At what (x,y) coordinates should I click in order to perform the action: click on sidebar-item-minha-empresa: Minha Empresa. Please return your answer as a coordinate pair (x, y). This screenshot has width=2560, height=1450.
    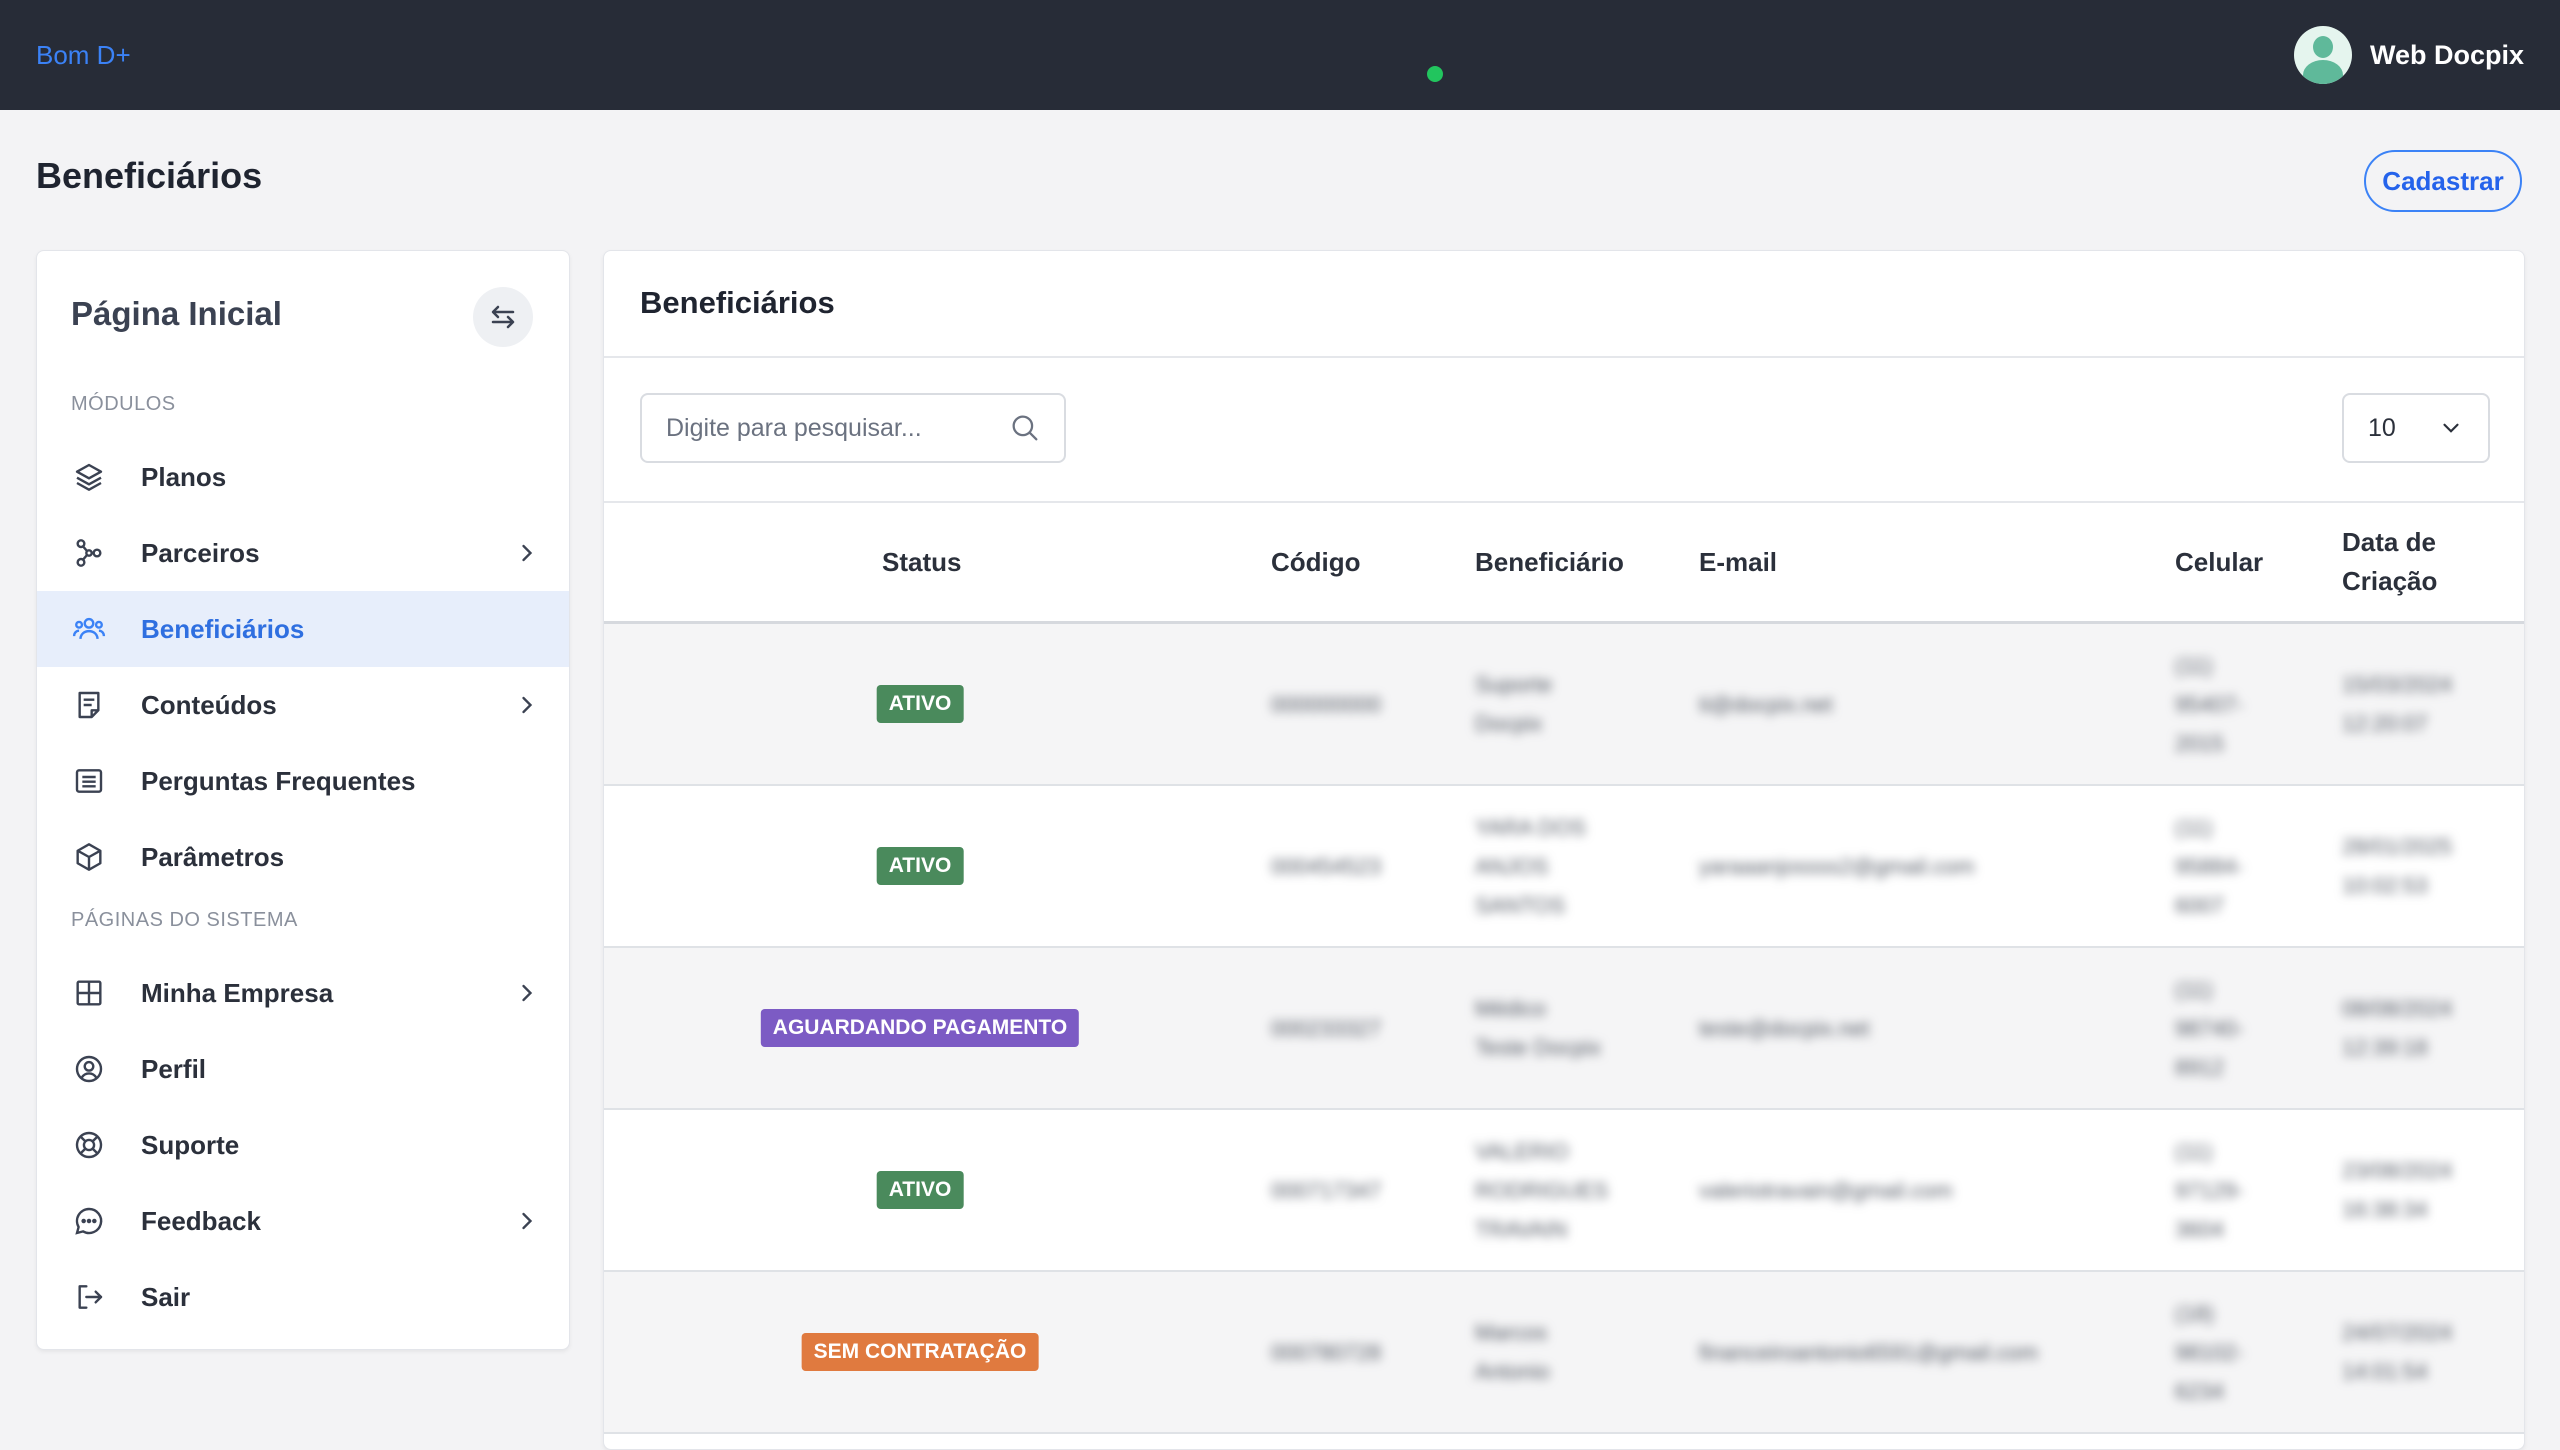
    Looking at the image, I should click on (303, 993).